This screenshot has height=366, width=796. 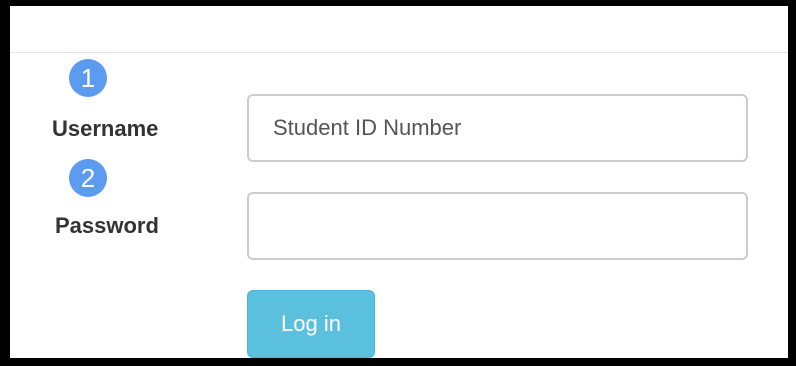 I want to click on password-label: Password, so click(x=107, y=225).